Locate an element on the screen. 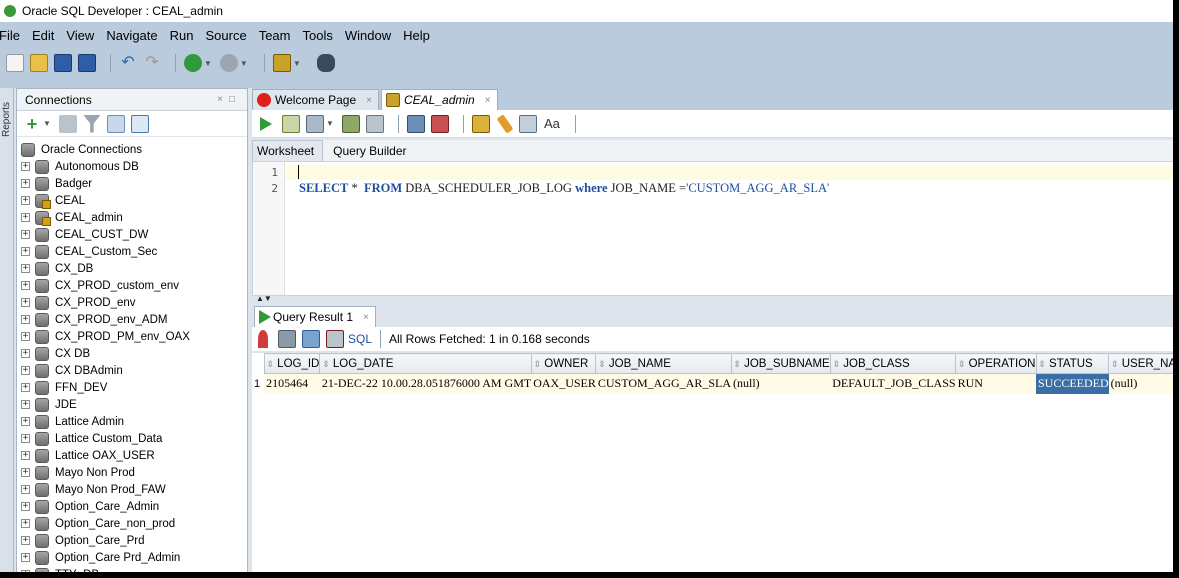 The image size is (1179, 578). menu-source: Source is located at coordinates (225, 35).